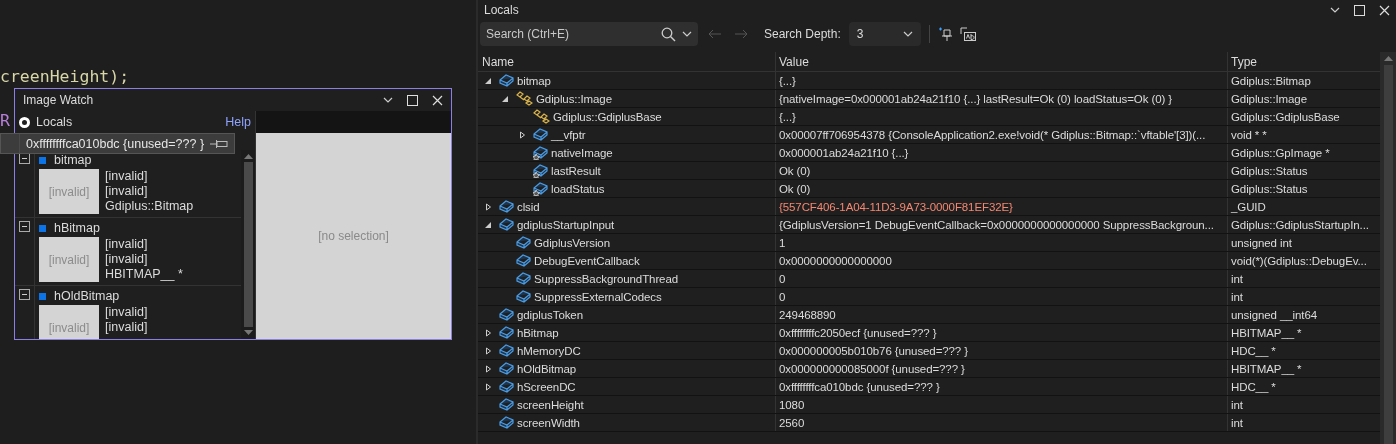 The height and width of the screenshot is (444, 1396). What do you see at coordinates (1253, 386) in the screenshot?
I see `variable-type: HDC__ *` at bounding box center [1253, 386].